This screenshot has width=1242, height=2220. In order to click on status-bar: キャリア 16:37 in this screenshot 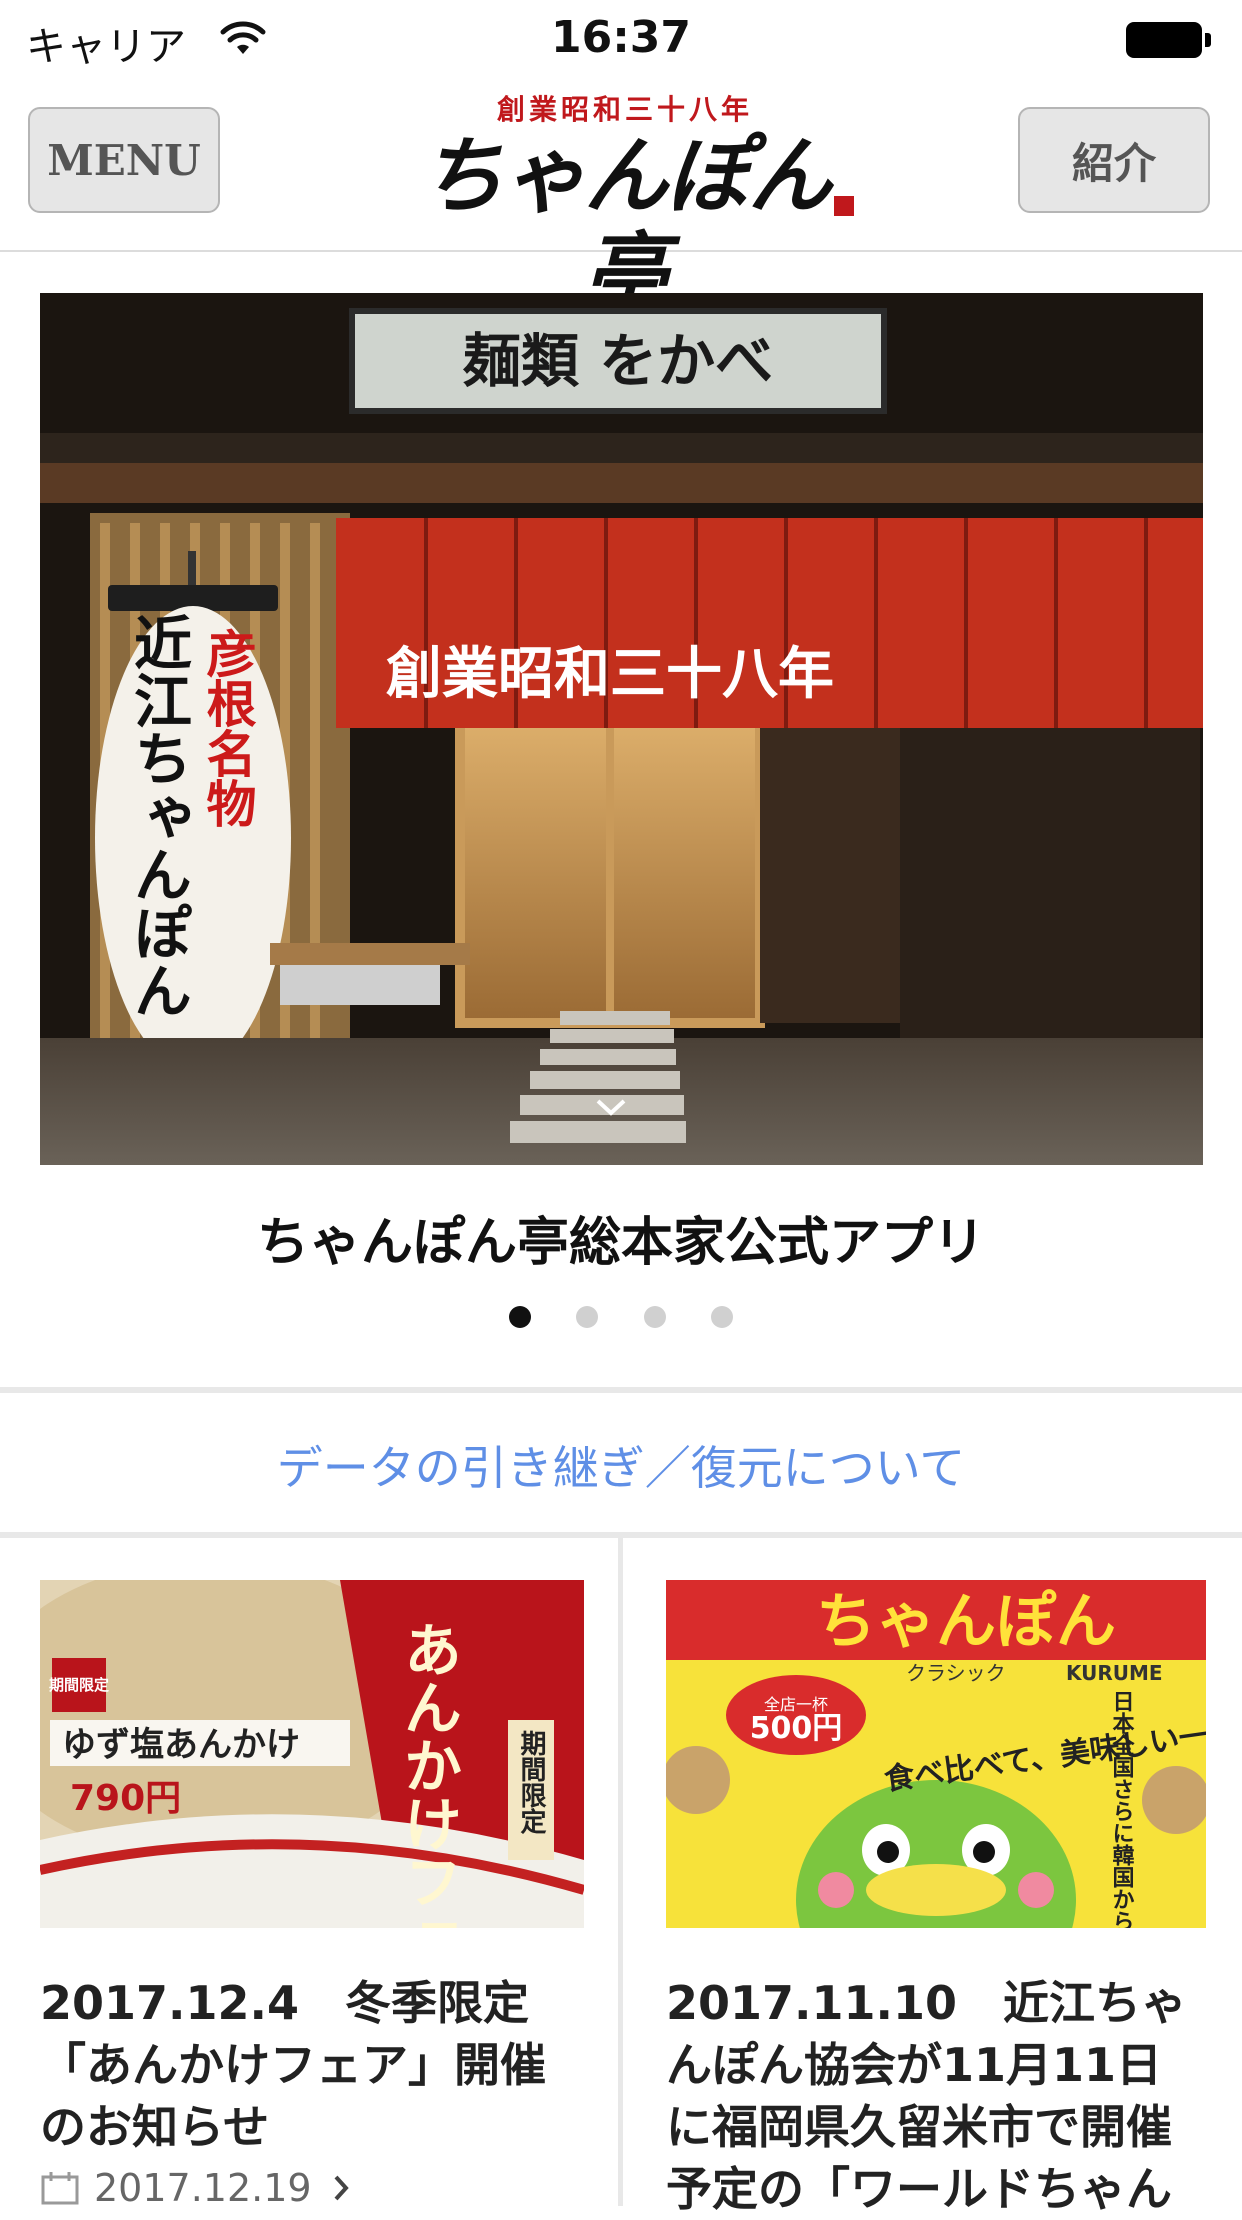, I will do `click(621, 40)`.